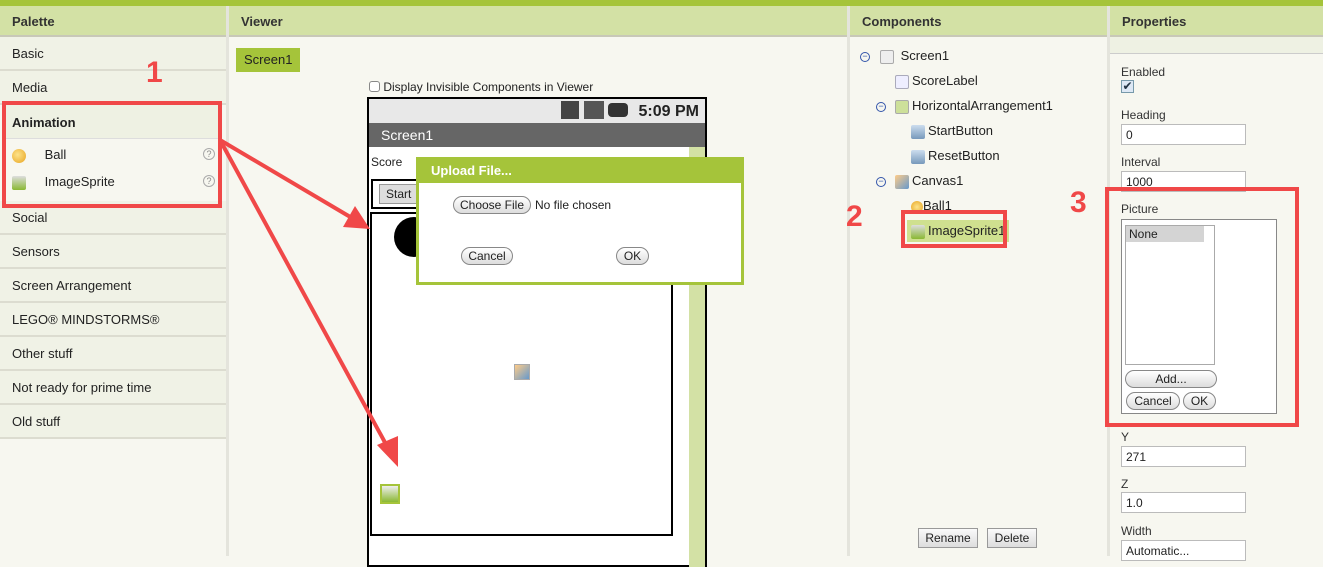  I want to click on annotation-arrows, so click(308, 302).